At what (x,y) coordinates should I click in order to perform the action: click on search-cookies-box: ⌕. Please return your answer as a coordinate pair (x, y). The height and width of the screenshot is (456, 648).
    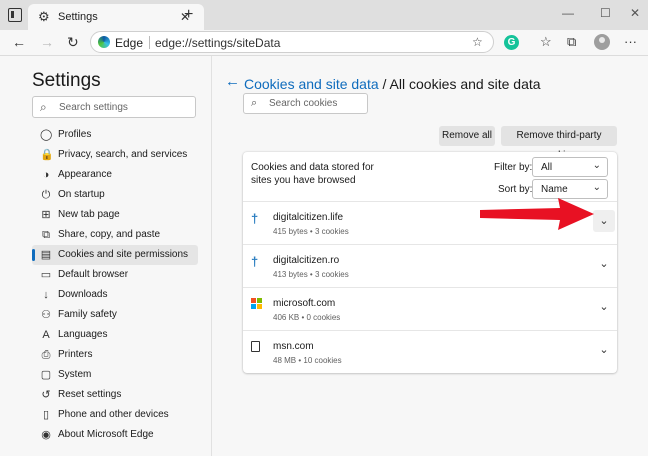
    Looking at the image, I should click on (305, 103).